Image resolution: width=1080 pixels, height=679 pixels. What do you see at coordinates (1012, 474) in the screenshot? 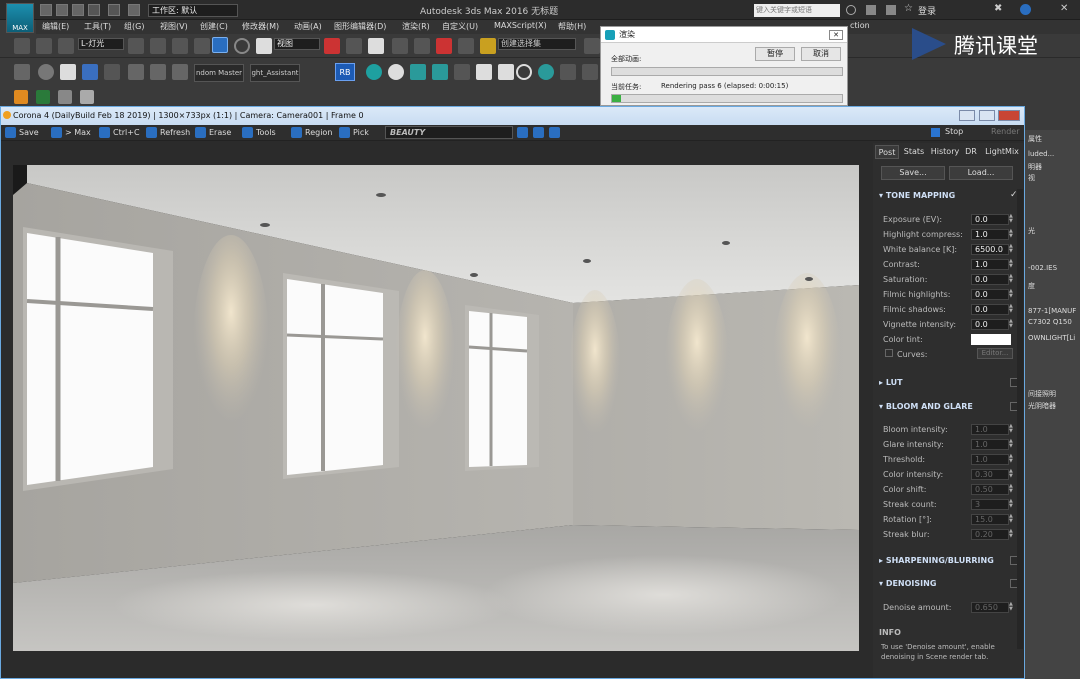
I see `color-intensity-spinner: ▲ ▼` at bounding box center [1012, 474].